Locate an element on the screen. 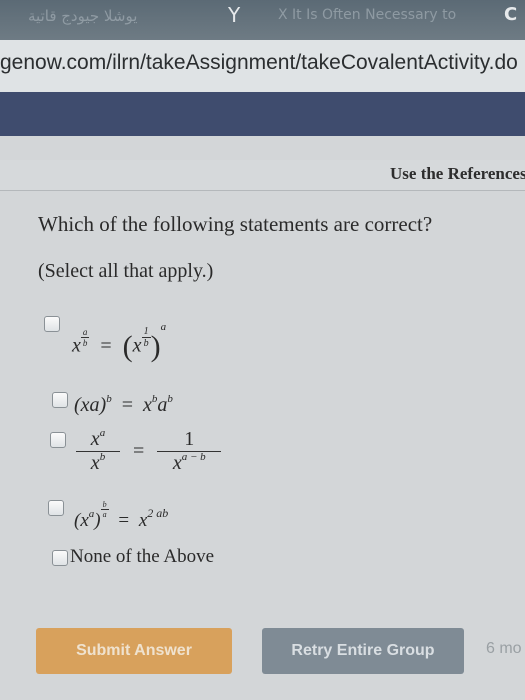 The image size is (525, 700). option-1-checkbox is located at coordinates (52, 324).